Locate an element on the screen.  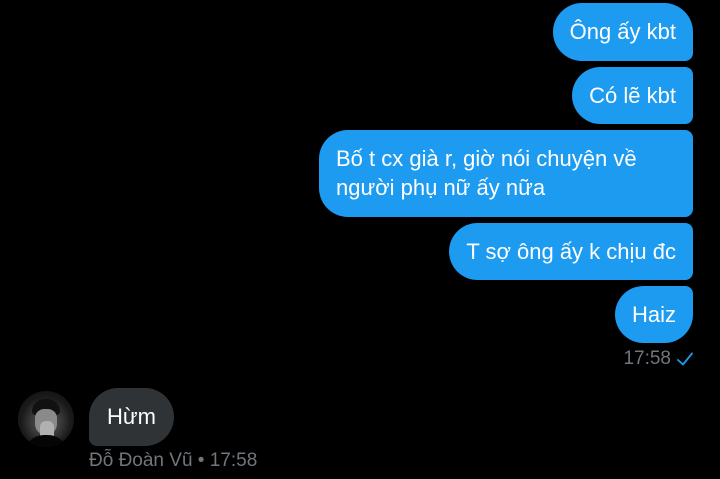
checkmark-icon is located at coordinates (685, 359).